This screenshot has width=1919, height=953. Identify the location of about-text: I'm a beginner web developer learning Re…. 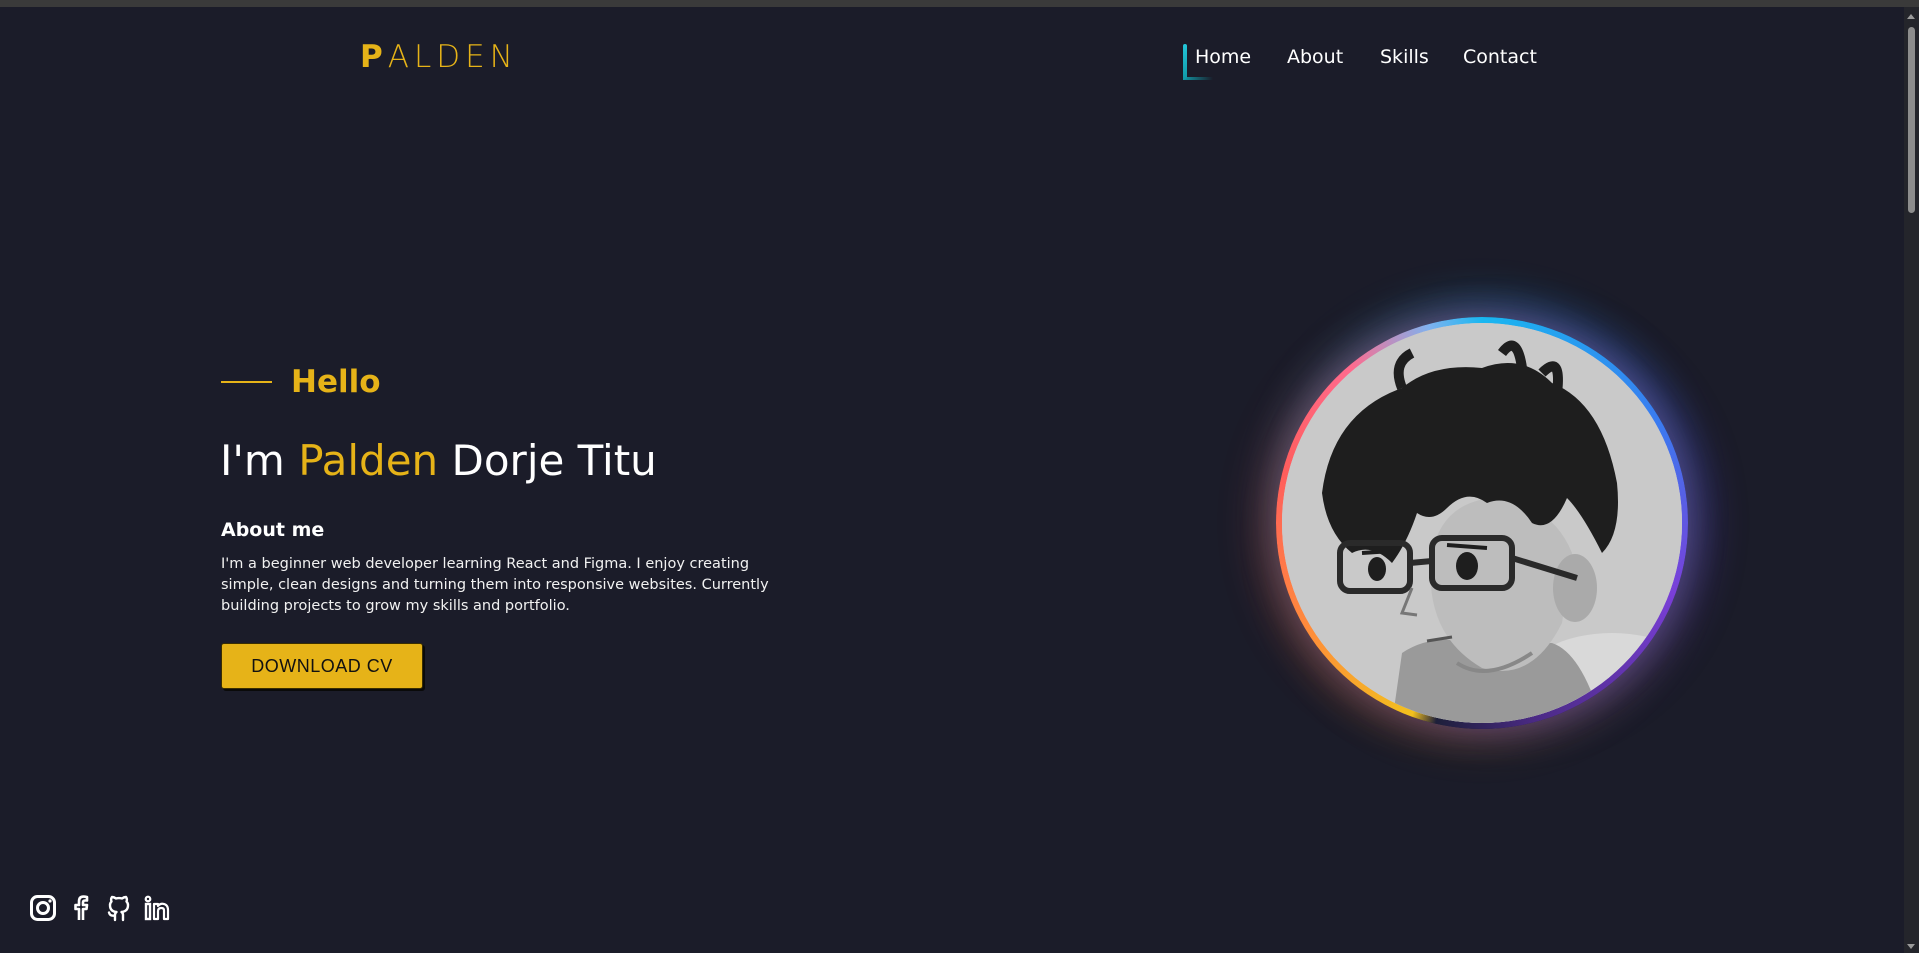
(495, 585).